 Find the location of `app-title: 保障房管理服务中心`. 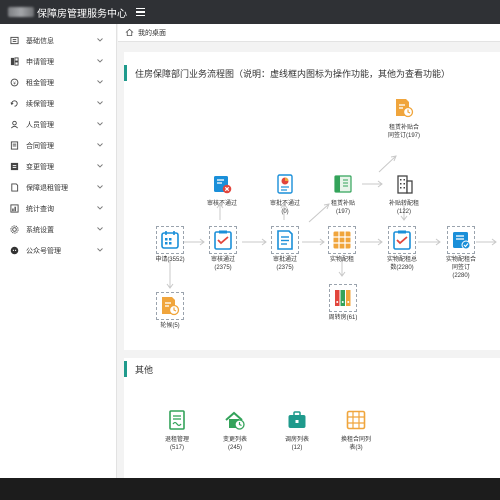

app-title: 保障房管理服务中心 is located at coordinates (82, 14).